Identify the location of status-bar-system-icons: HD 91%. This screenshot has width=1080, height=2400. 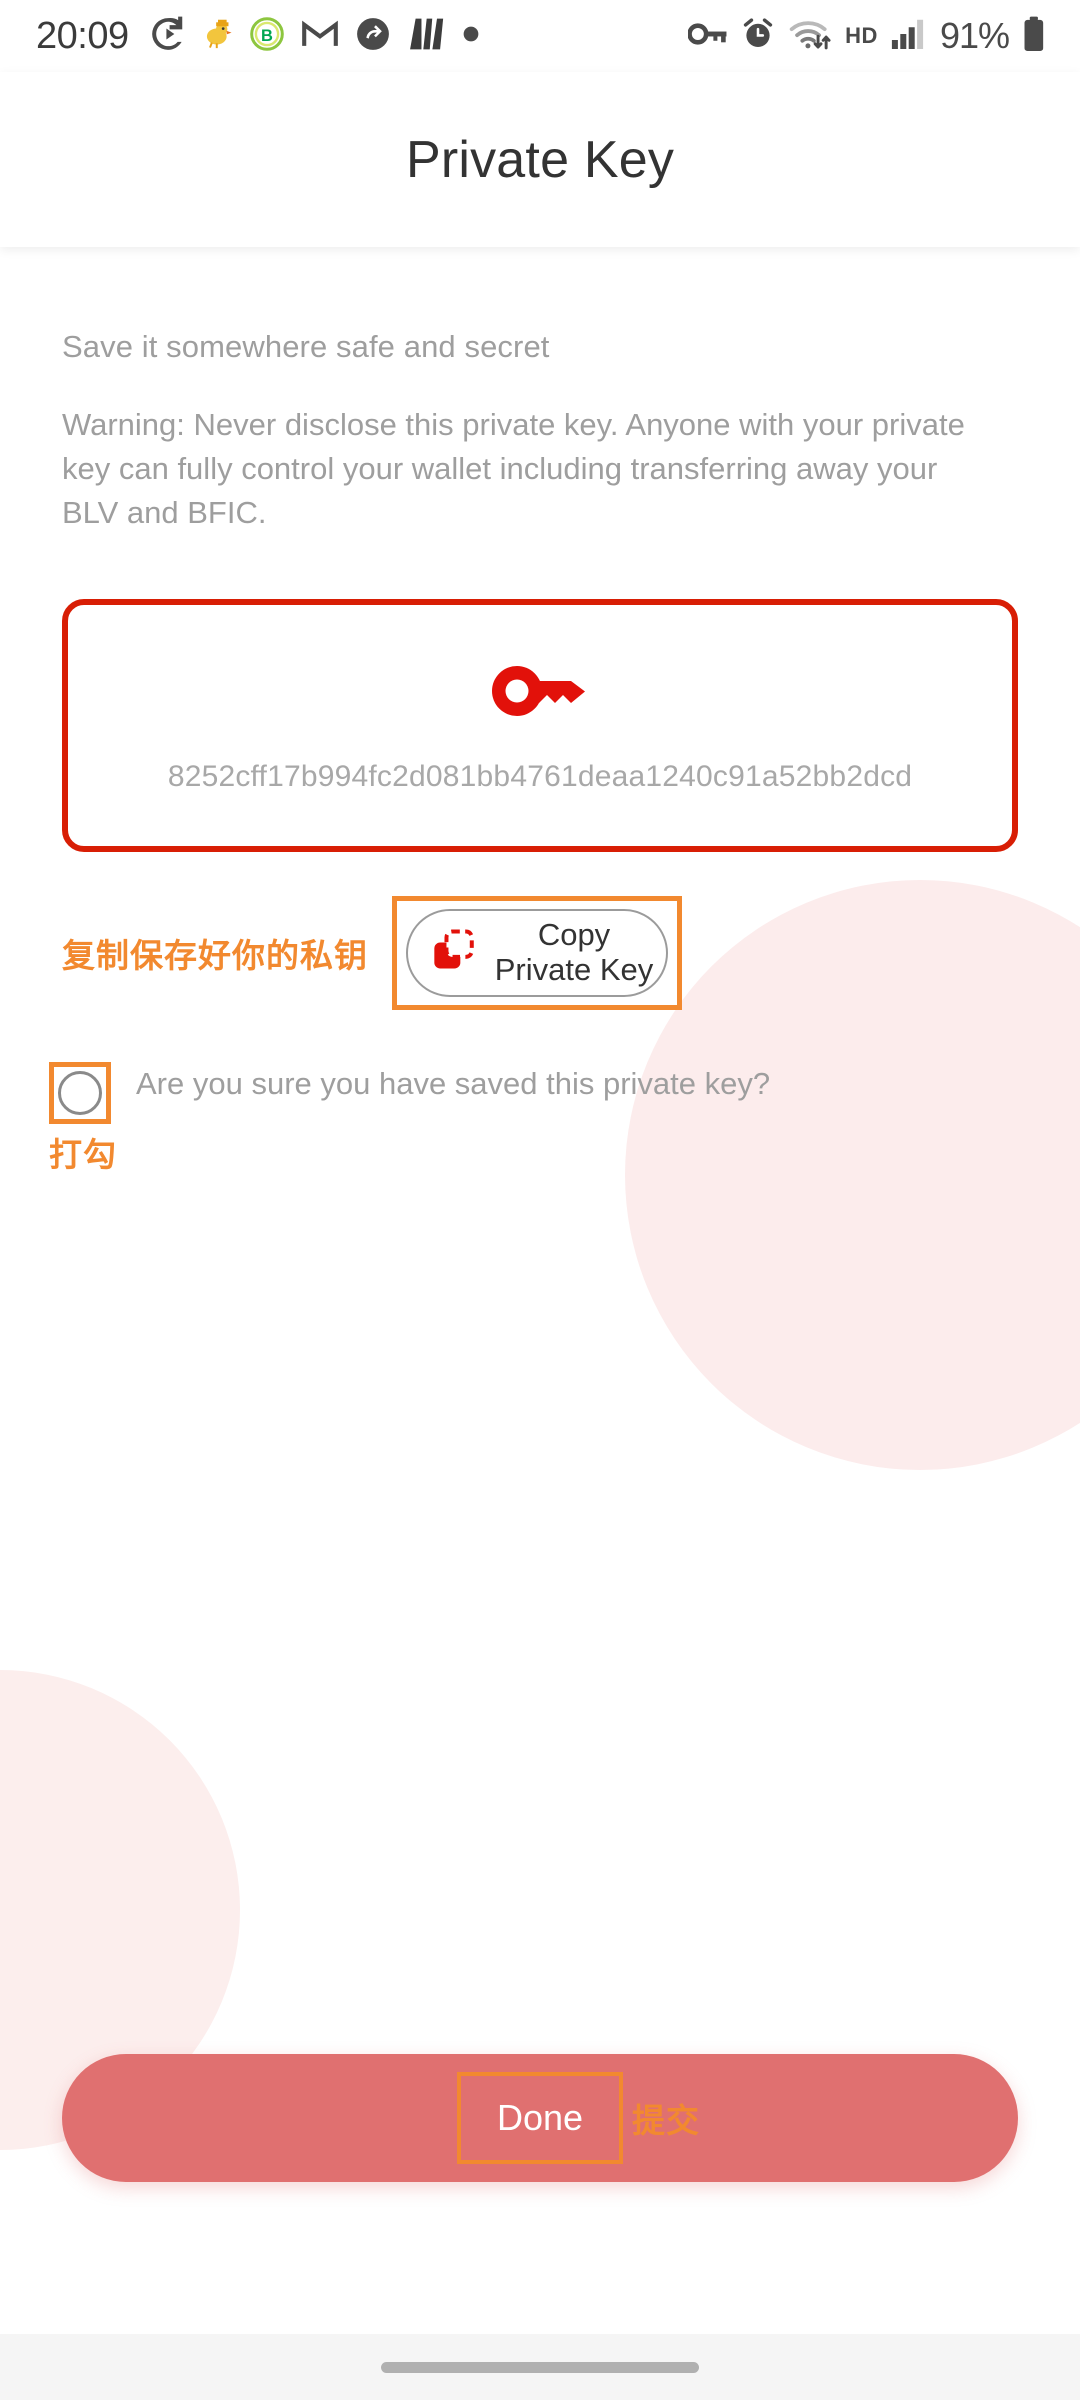
(866, 36).